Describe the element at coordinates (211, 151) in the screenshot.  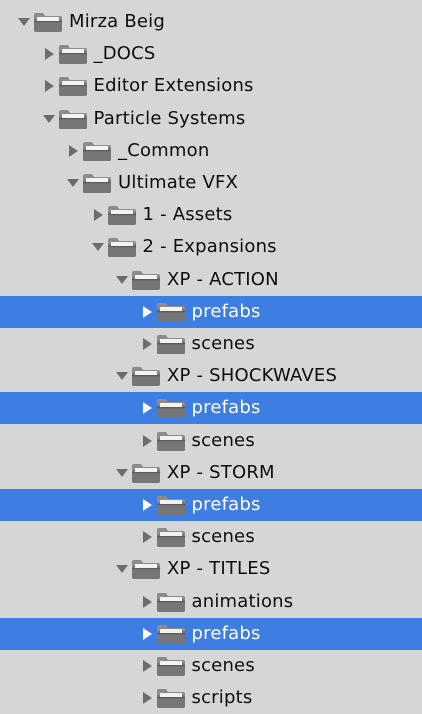
I see `tree-item: _Common` at that location.